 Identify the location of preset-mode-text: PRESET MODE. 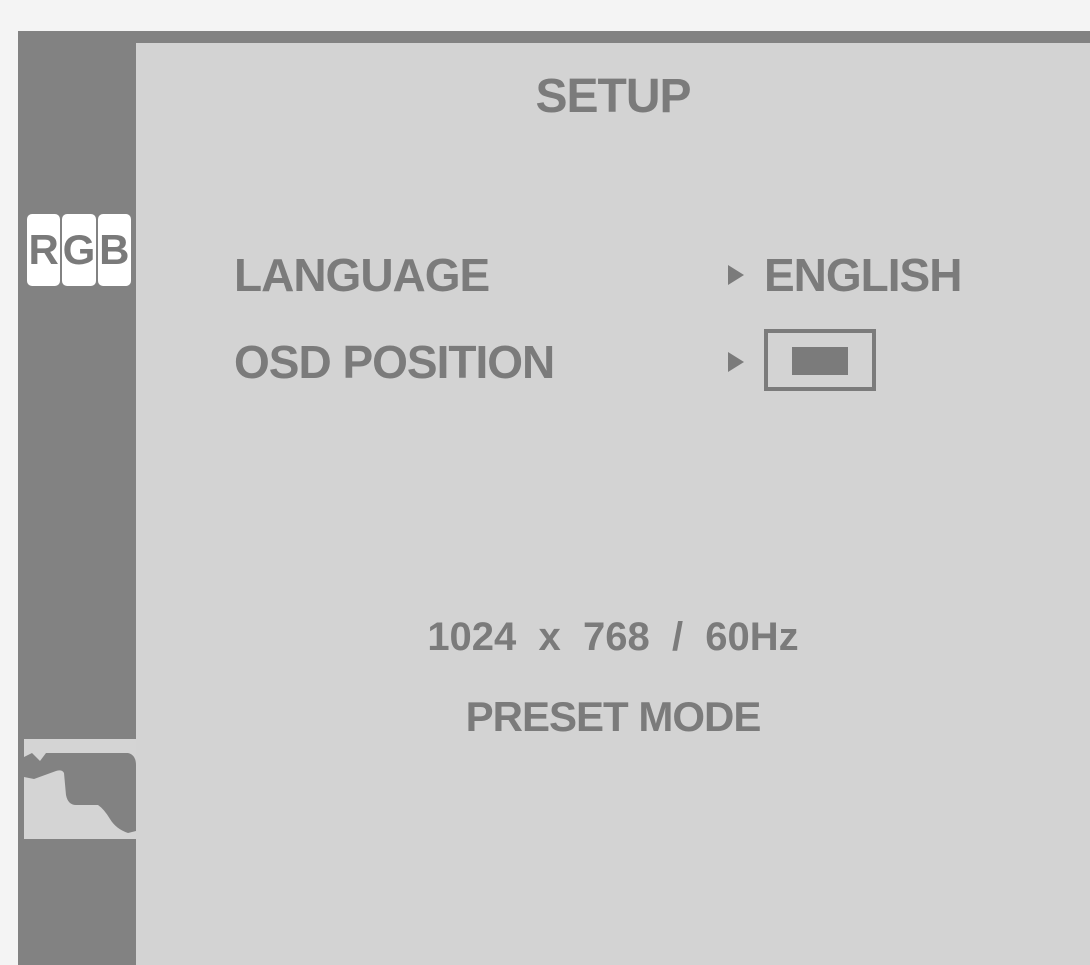
(613, 716).